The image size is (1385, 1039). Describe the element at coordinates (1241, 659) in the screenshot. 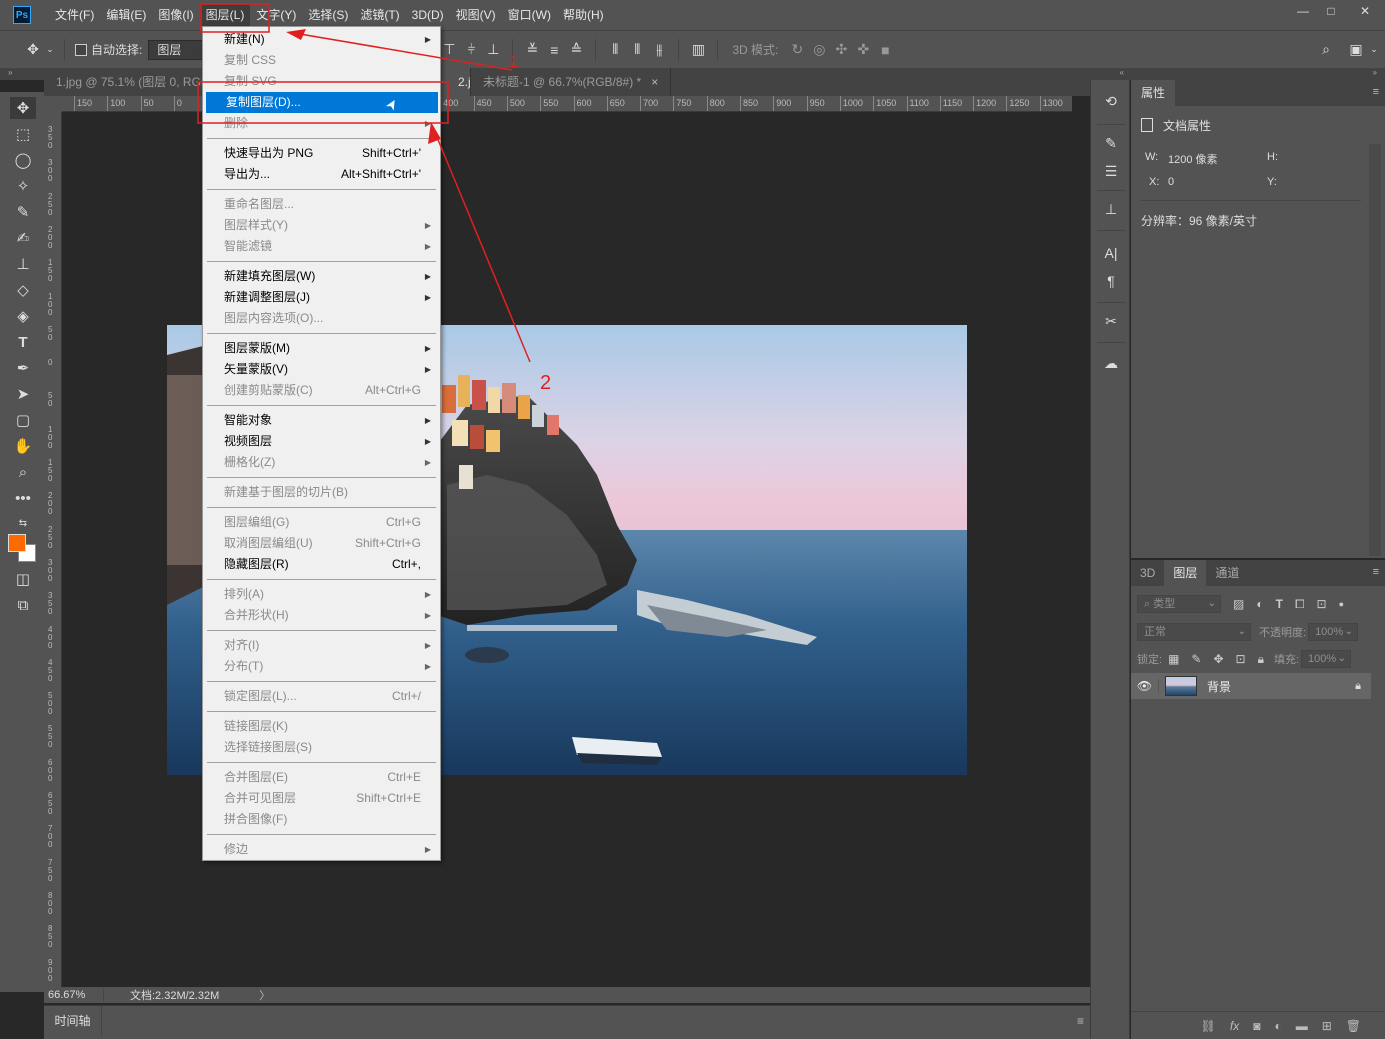

I see `lock-artboard-icon: ⊡` at that location.